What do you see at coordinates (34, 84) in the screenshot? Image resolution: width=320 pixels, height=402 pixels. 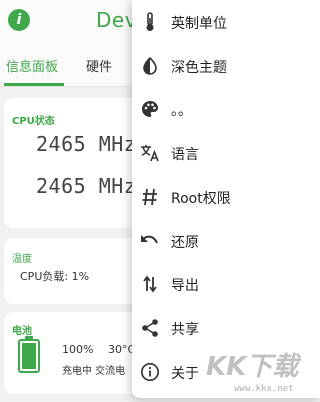 I see `active-tab-indicator` at bounding box center [34, 84].